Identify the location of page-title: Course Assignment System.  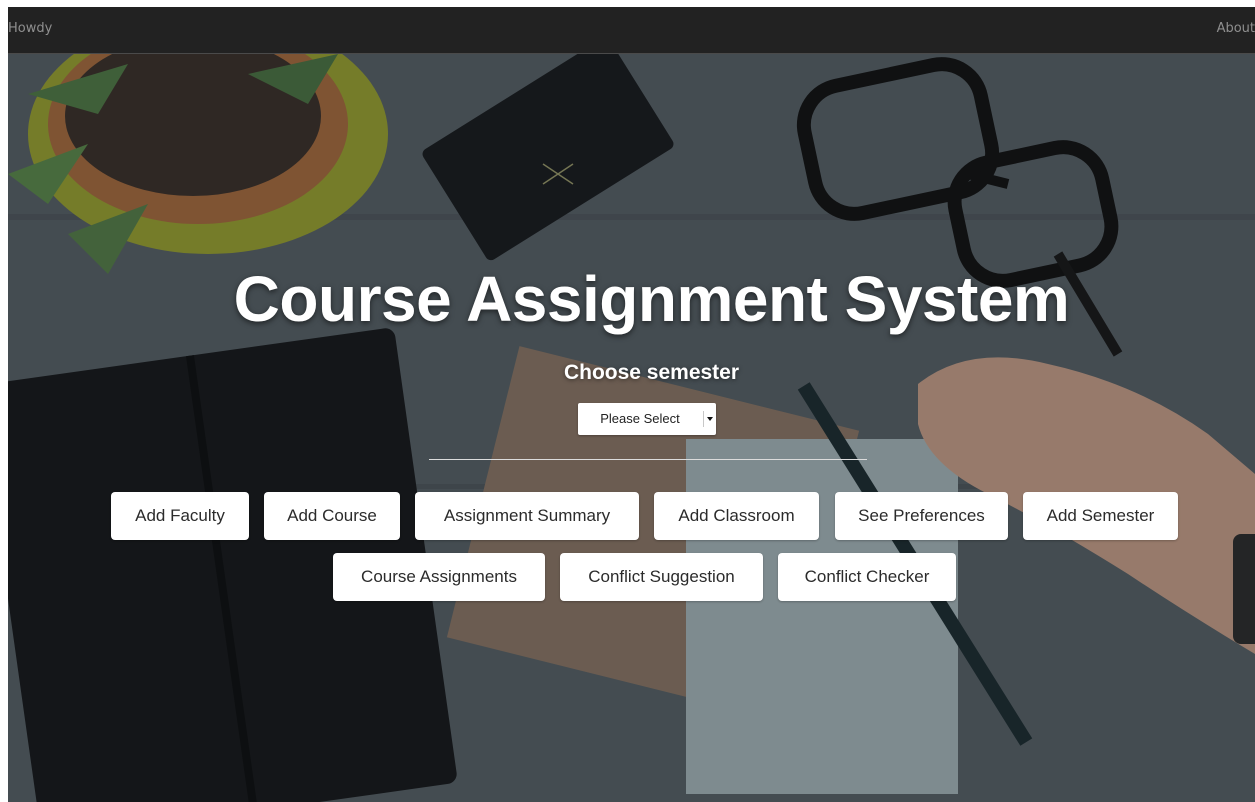
(651, 299).